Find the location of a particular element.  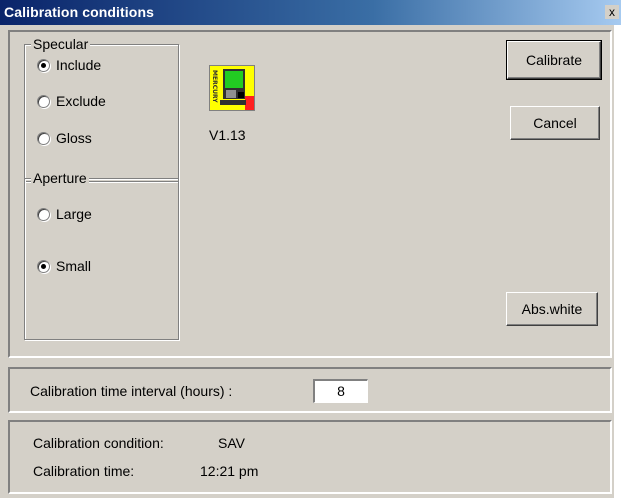

version-label: V1.13 is located at coordinates (227, 135).